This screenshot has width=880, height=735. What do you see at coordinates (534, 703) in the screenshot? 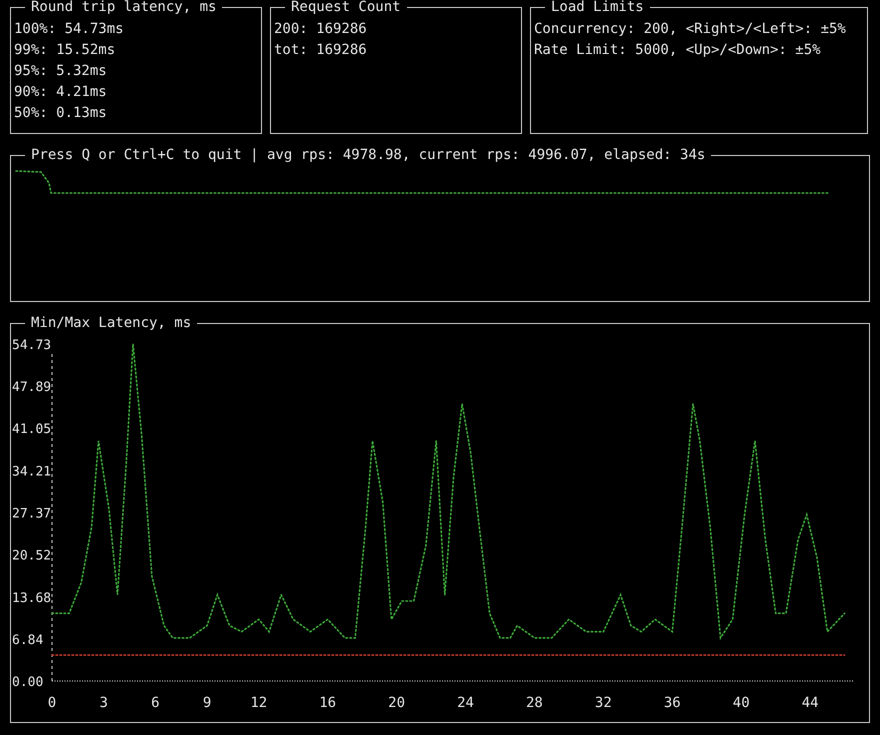
I see `x-tick-label: 28` at bounding box center [534, 703].